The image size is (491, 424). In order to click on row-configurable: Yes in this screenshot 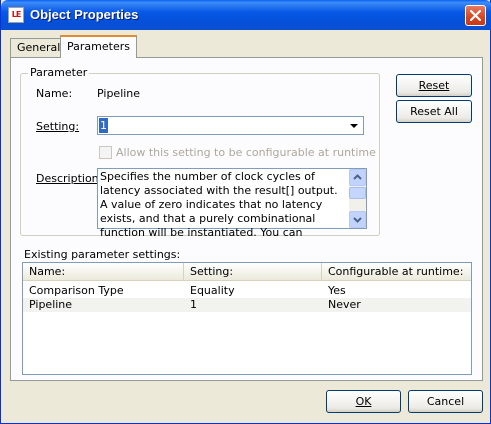, I will do `click(337, 290)`.